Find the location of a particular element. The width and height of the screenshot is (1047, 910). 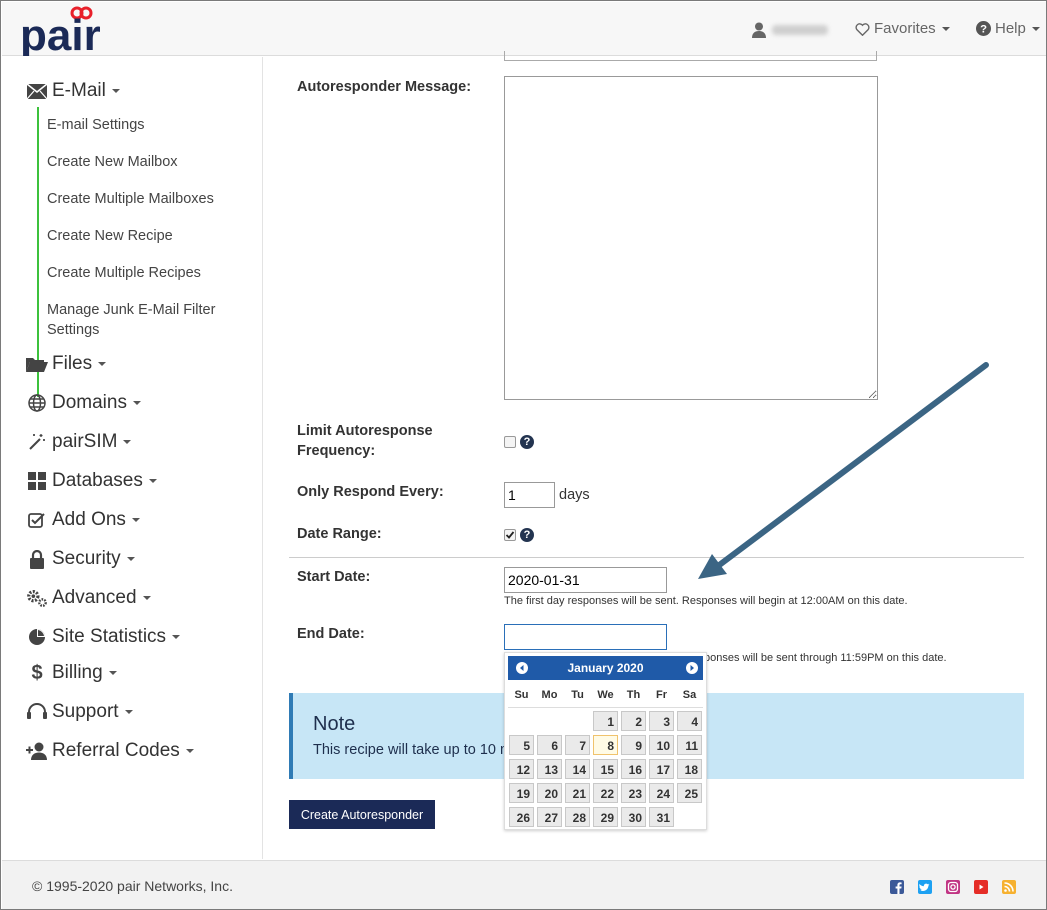

submenu-item-create-mailbox: Create New Mailbox is located at coordinates (142, 162).